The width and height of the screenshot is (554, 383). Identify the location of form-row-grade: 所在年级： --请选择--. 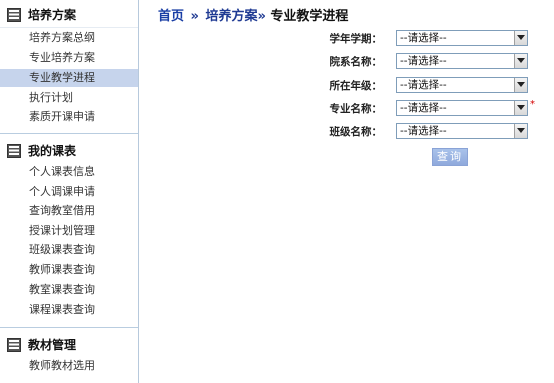
(435, 86).